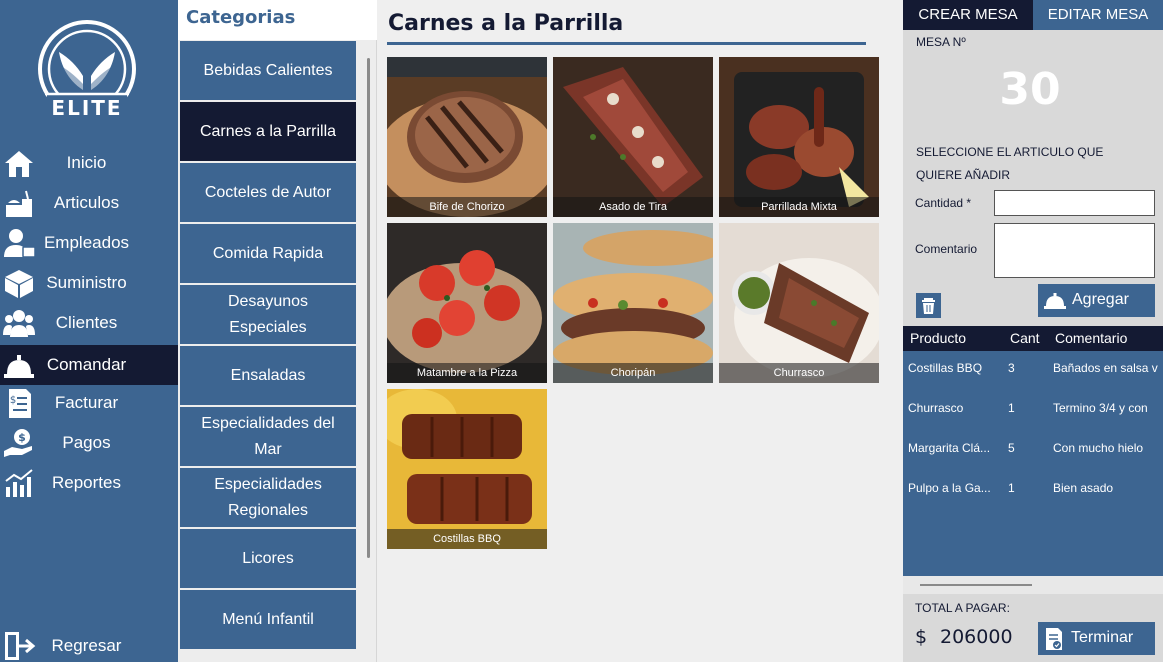 This screenshot has height=662, width=1163. I want to click on category-label-line: Carnes a la Parrilla, so click(268, 131).